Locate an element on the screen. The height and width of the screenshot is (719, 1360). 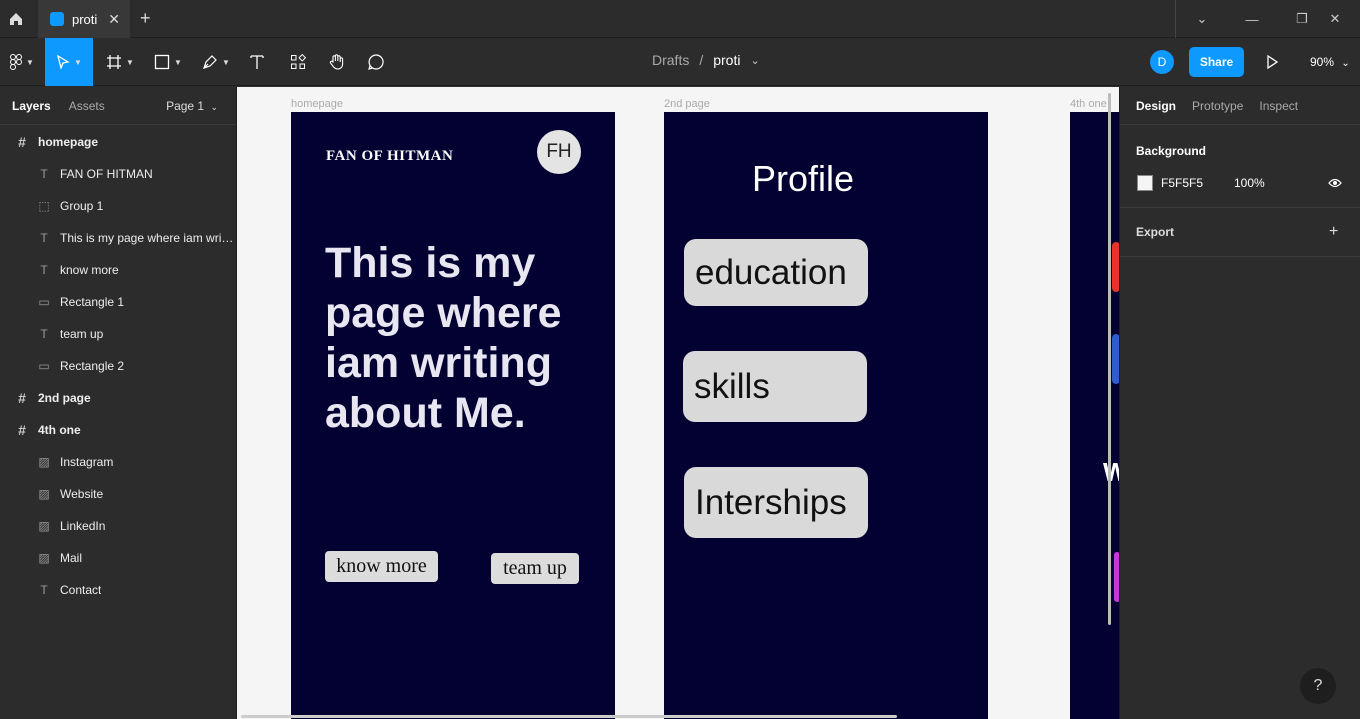
minimize-icon: — is located at coordinates (1252, 19).